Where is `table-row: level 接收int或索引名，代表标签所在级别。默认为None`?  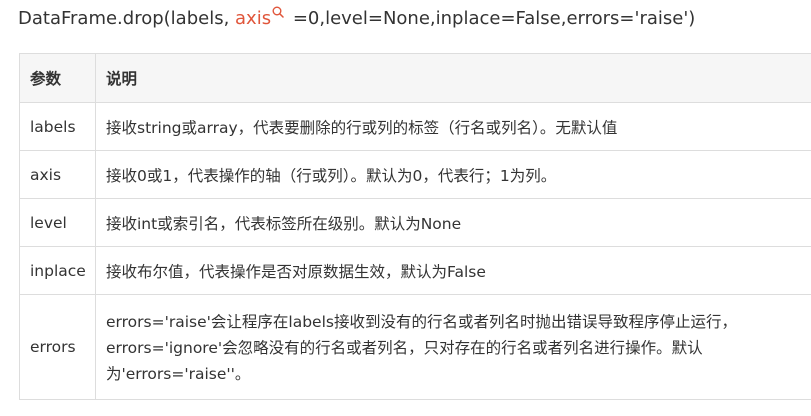
table-row: level 接收int或索引名，代表标签所在级别。默认为None is located at coordinates (415, 222).